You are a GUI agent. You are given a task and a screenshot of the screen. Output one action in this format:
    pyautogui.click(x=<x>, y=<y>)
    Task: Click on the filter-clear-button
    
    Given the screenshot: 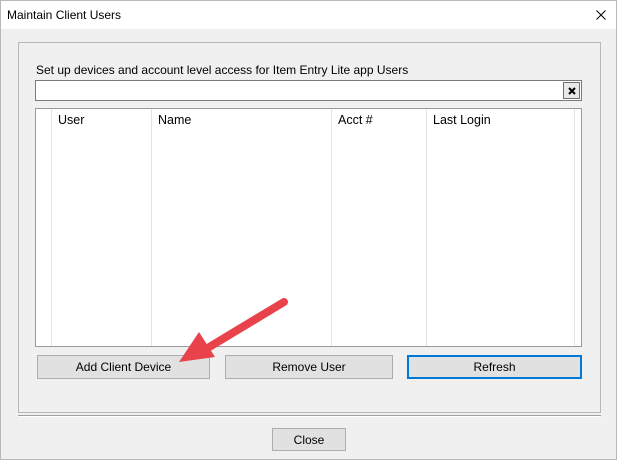 What is the action you would take?
    pyautogui.click(x=571, y=90)
    